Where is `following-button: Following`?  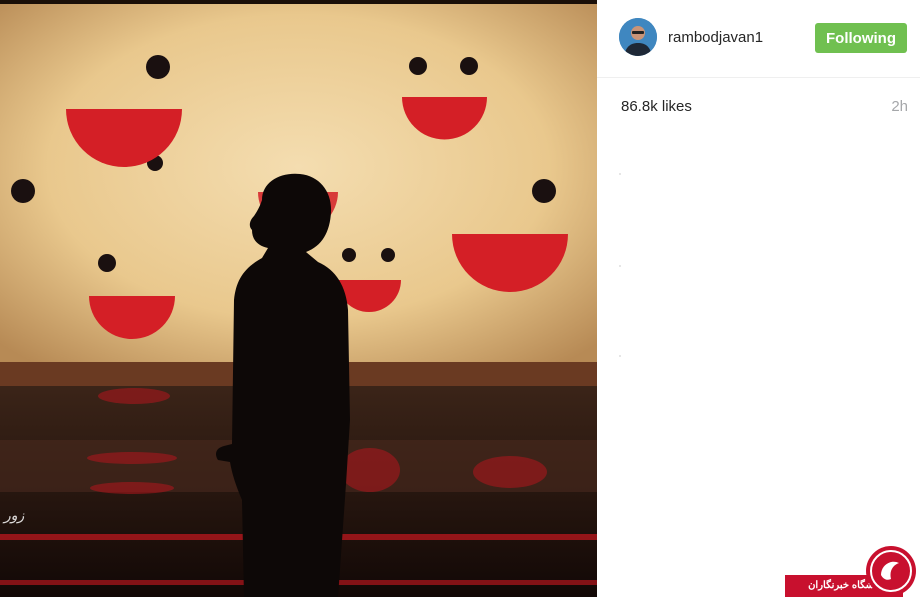 following-button: Following is located at coordinates (861, 38).